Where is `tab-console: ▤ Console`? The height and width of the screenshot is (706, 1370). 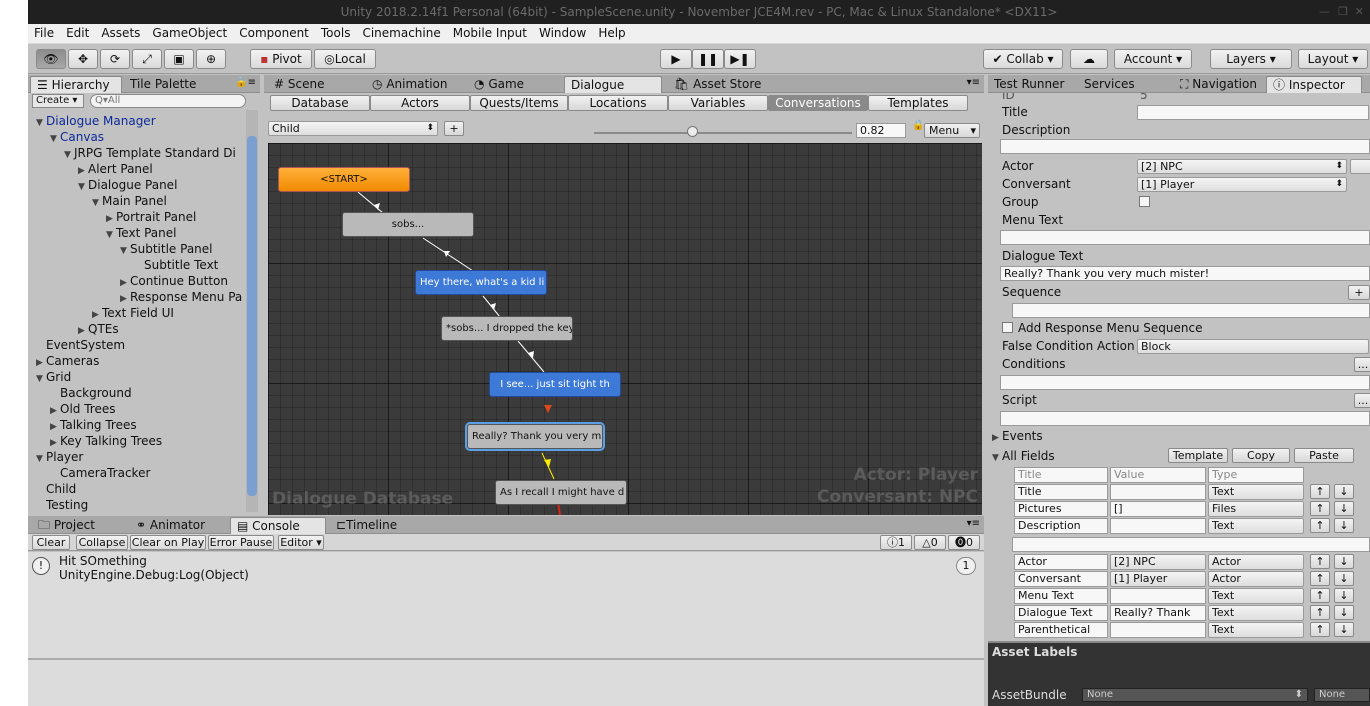 tab-console: ▤ Console is located at coordinates (278, 525).